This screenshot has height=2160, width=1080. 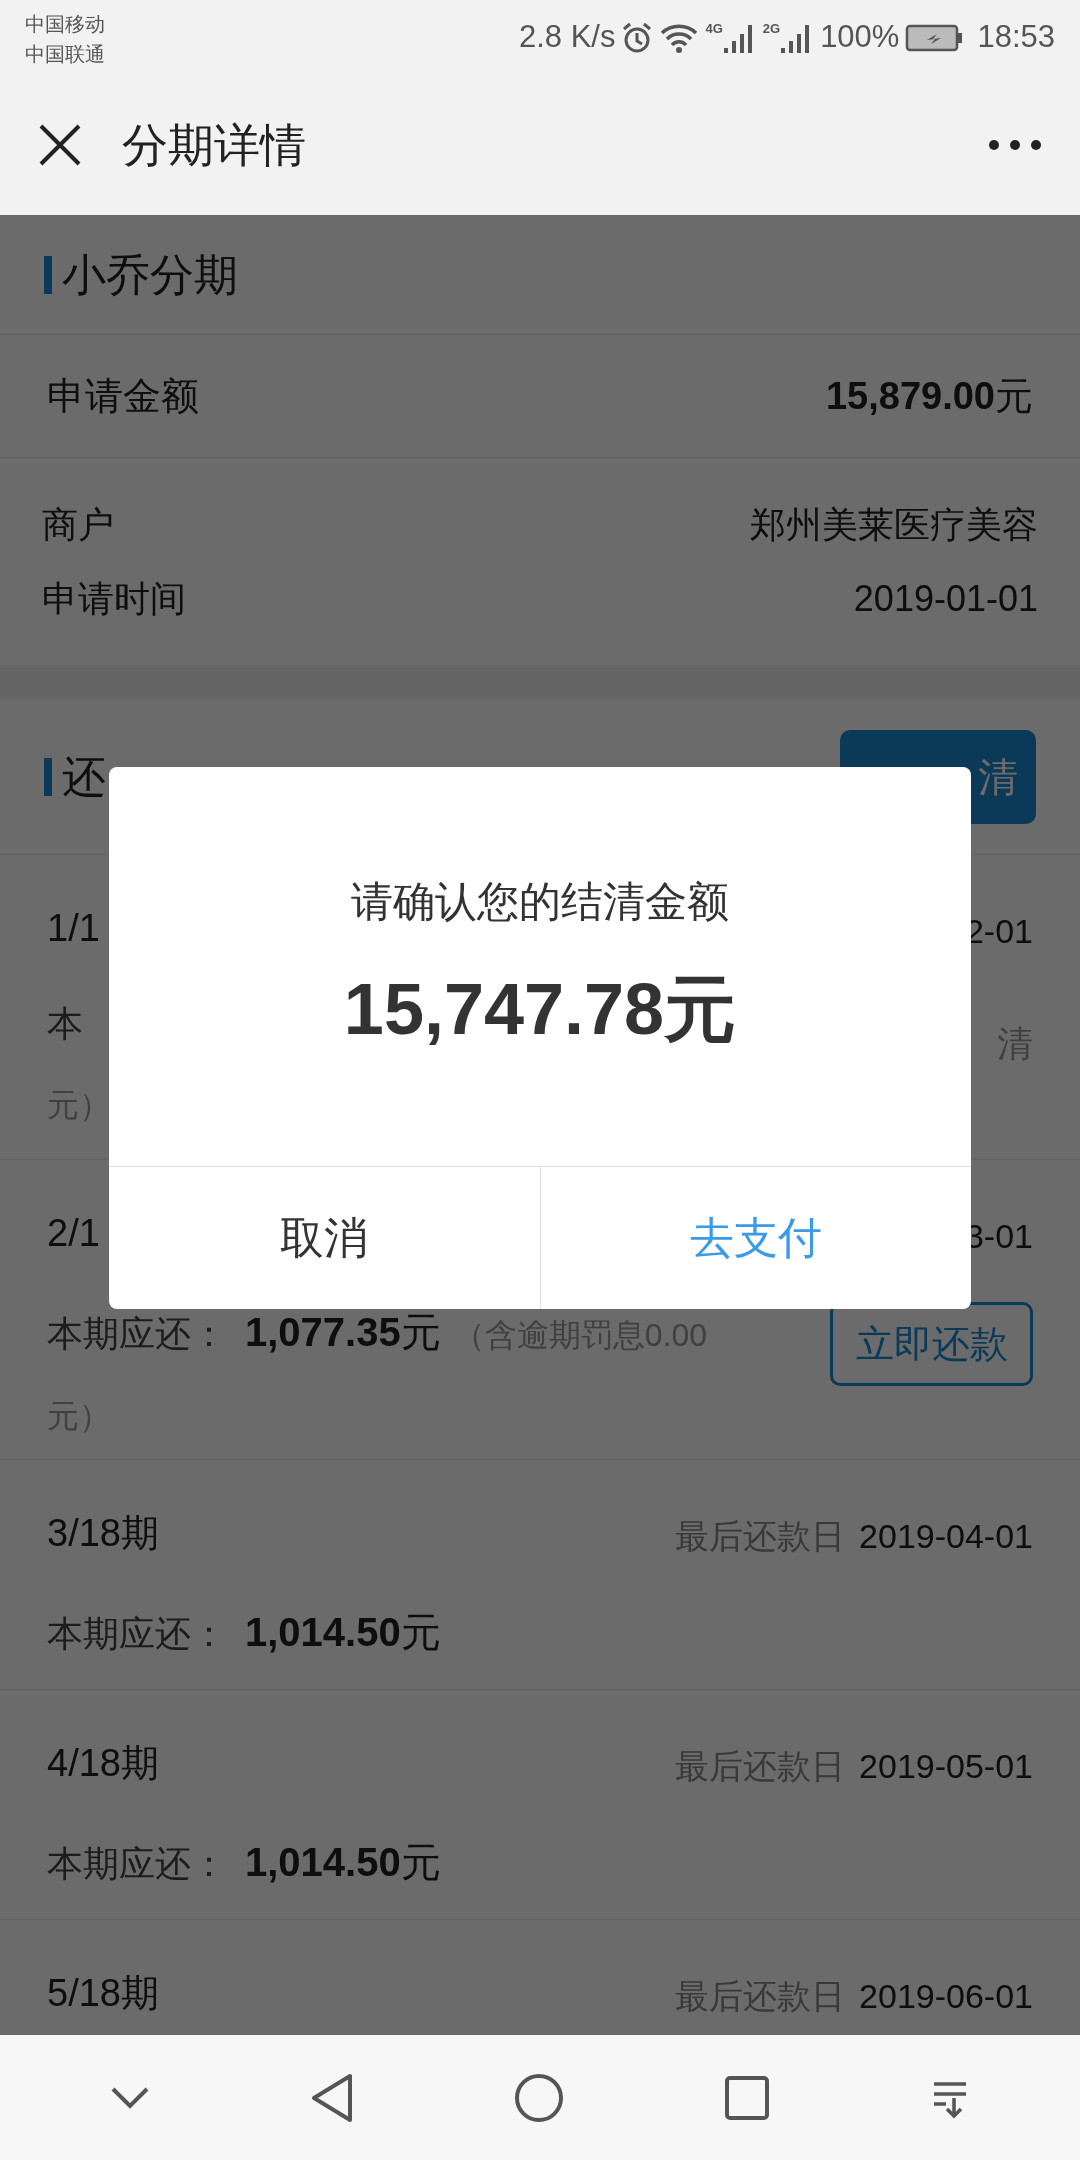 What do you see at coordinates (114, 598) in the screenshot?
I see `field-label: 申请时间` at bounding box center [114, 598].